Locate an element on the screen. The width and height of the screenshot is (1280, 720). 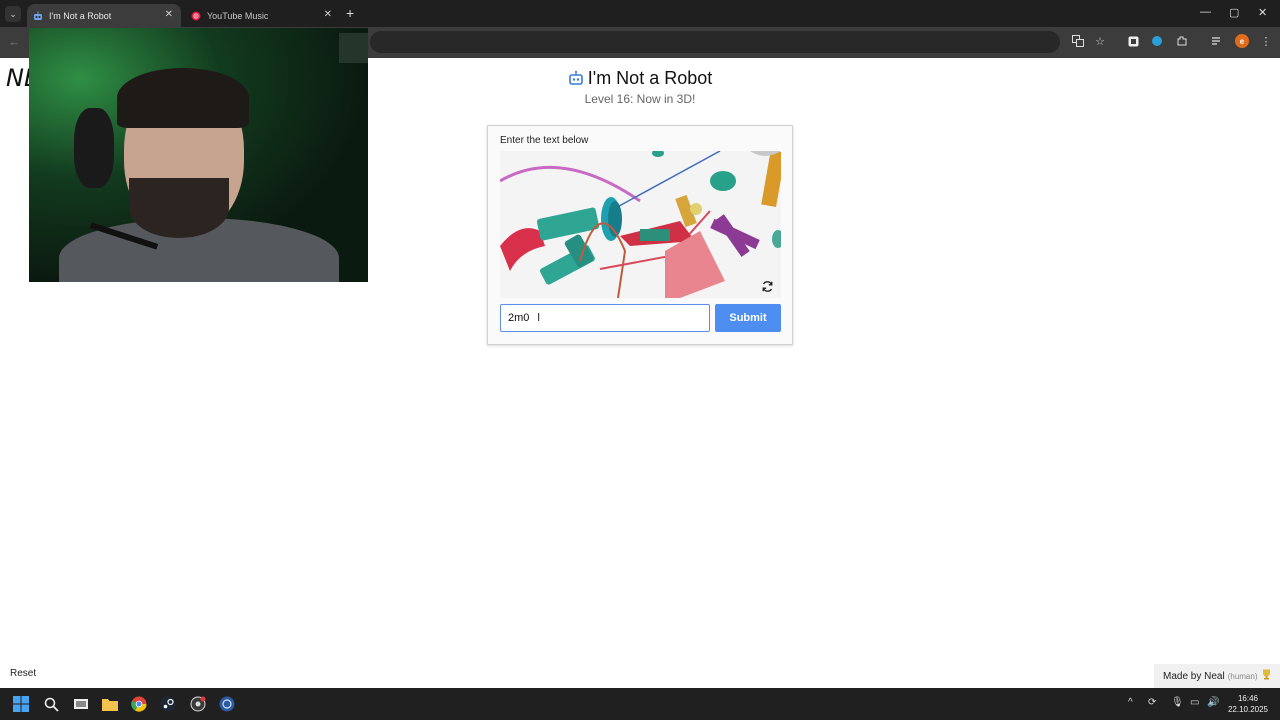
tab-im-not-a-robot: I'm Not a Robot ✕ is located at coordinates (104, 15).